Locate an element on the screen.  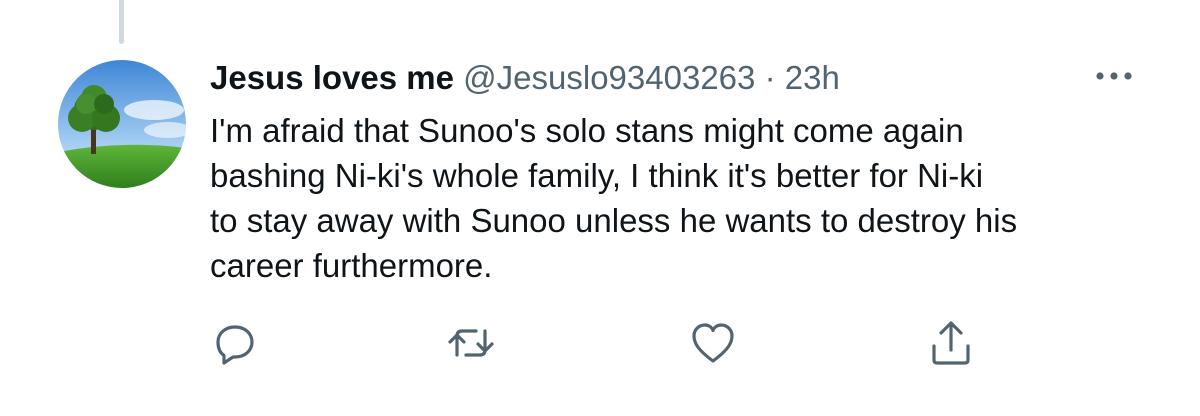
retweet-icon is located at coordinates (471, 343).